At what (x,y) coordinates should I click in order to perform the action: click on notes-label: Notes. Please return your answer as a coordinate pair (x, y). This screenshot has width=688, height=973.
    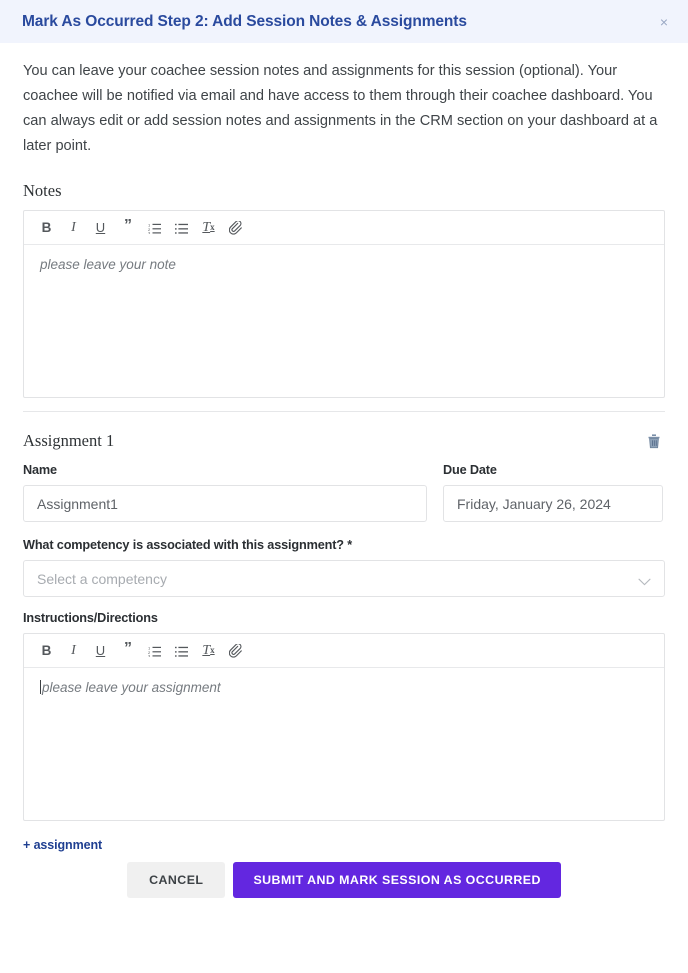
    Looking at the image, I should click on (42, 190).